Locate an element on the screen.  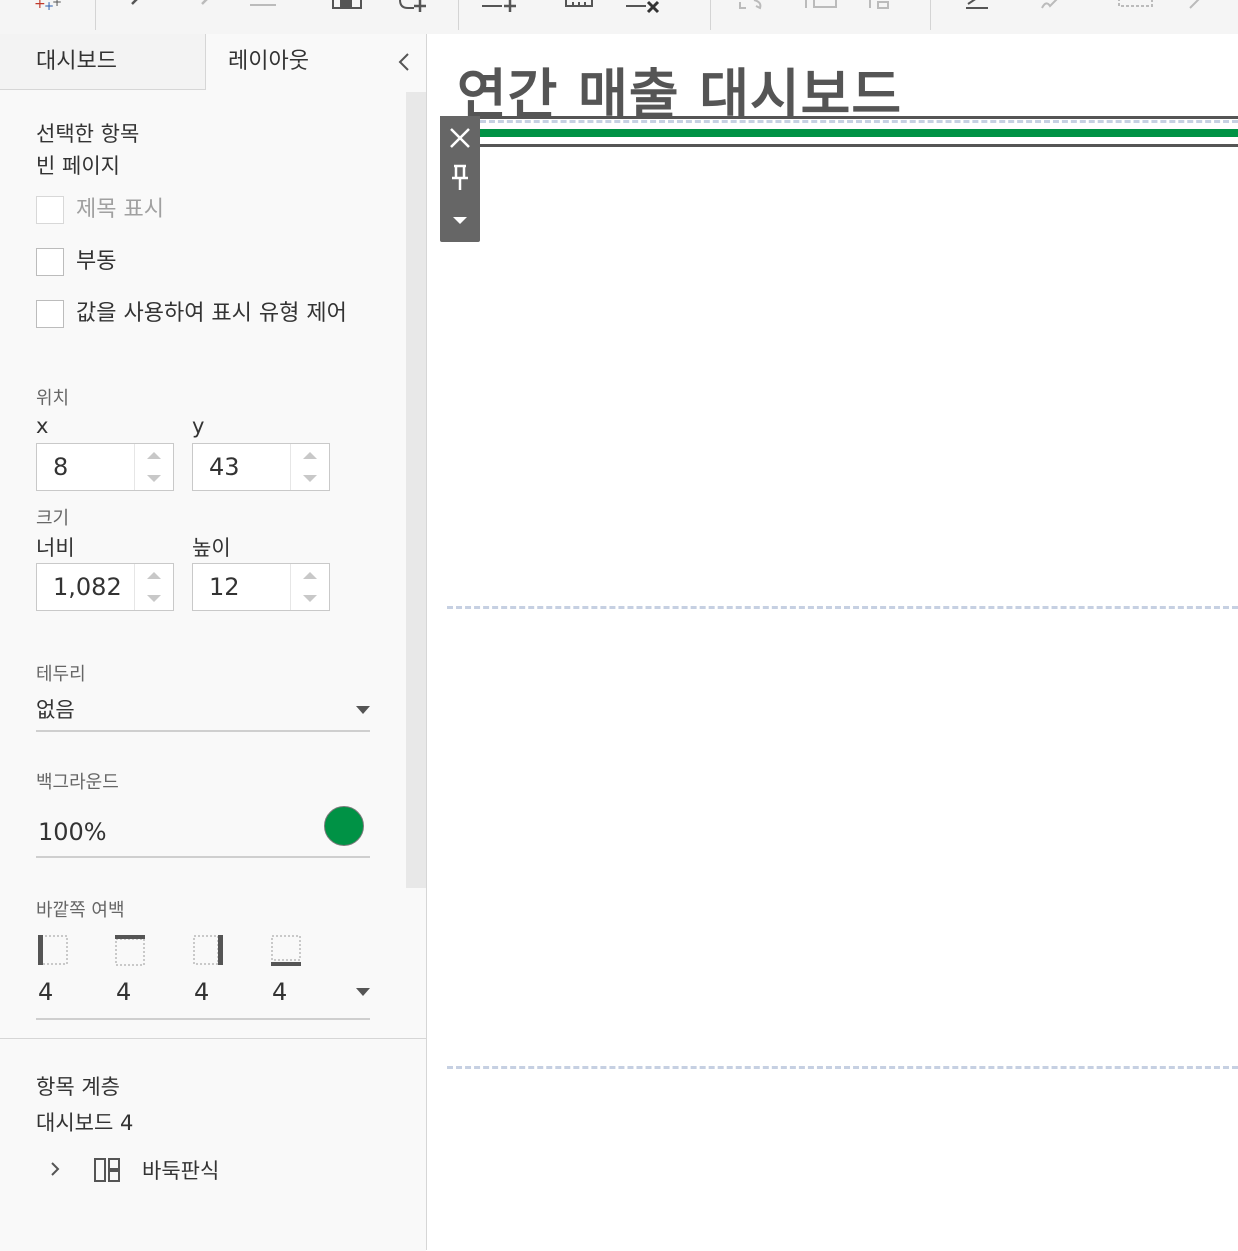
y-label: y is located at coordinates (198, 426).